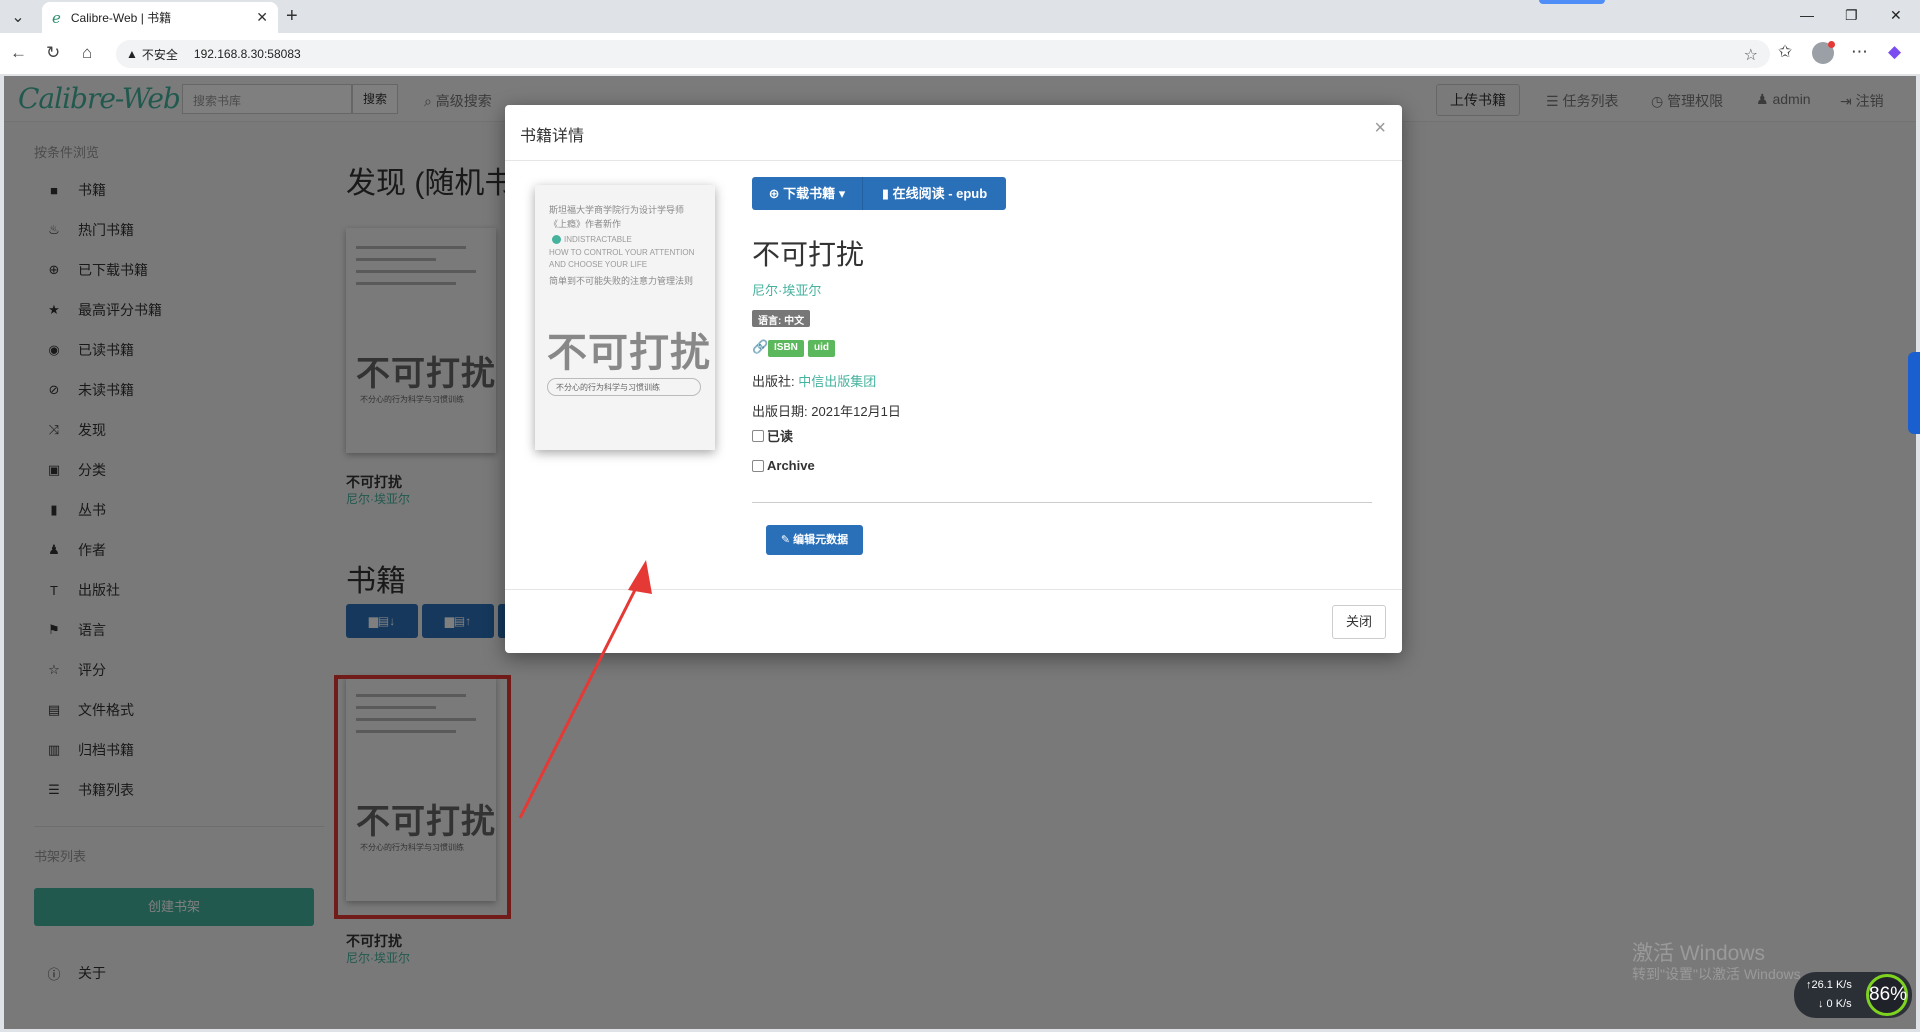 The height and width of the screenshot is (1032, 1920). I want to click on more-menu-icon: ⋯, so click(1859, 52).